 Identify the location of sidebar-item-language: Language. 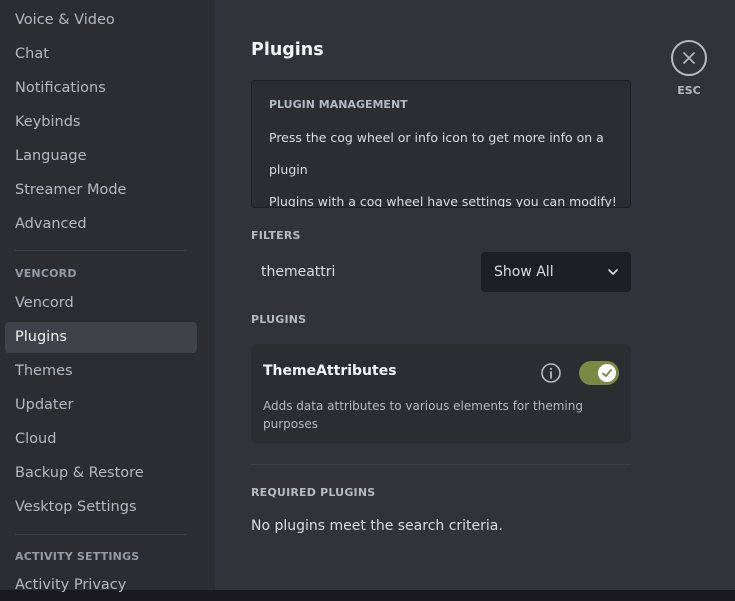
(101, 156).